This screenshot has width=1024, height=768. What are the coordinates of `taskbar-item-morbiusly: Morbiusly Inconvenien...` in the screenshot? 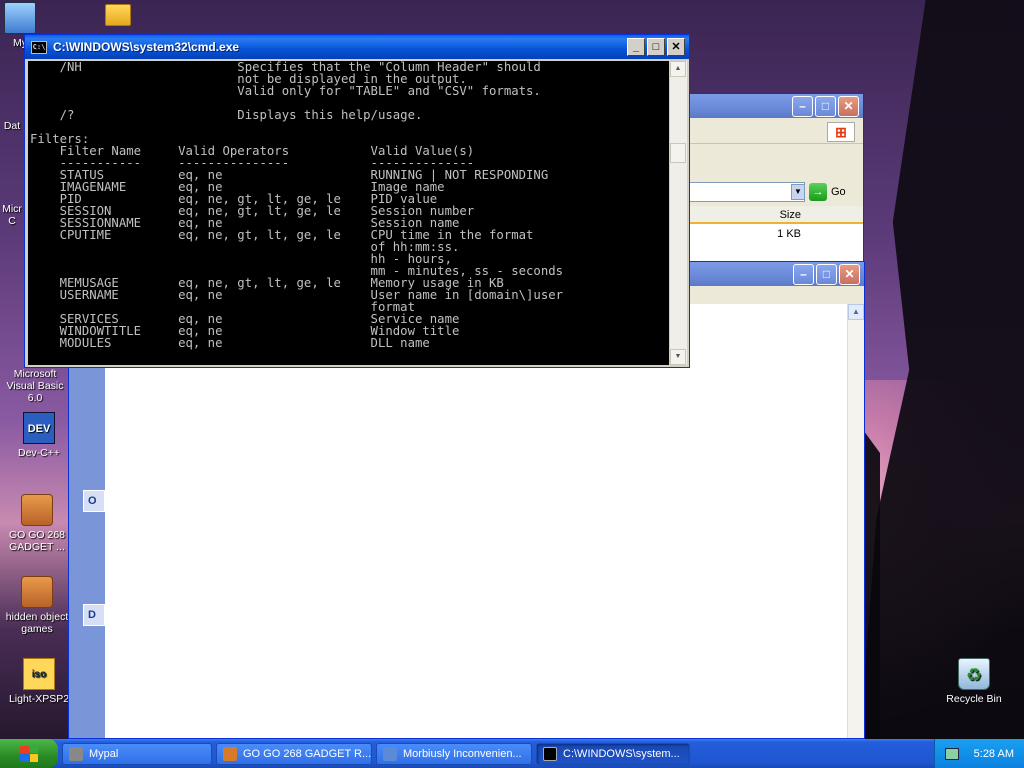 It's located at (454, 753).